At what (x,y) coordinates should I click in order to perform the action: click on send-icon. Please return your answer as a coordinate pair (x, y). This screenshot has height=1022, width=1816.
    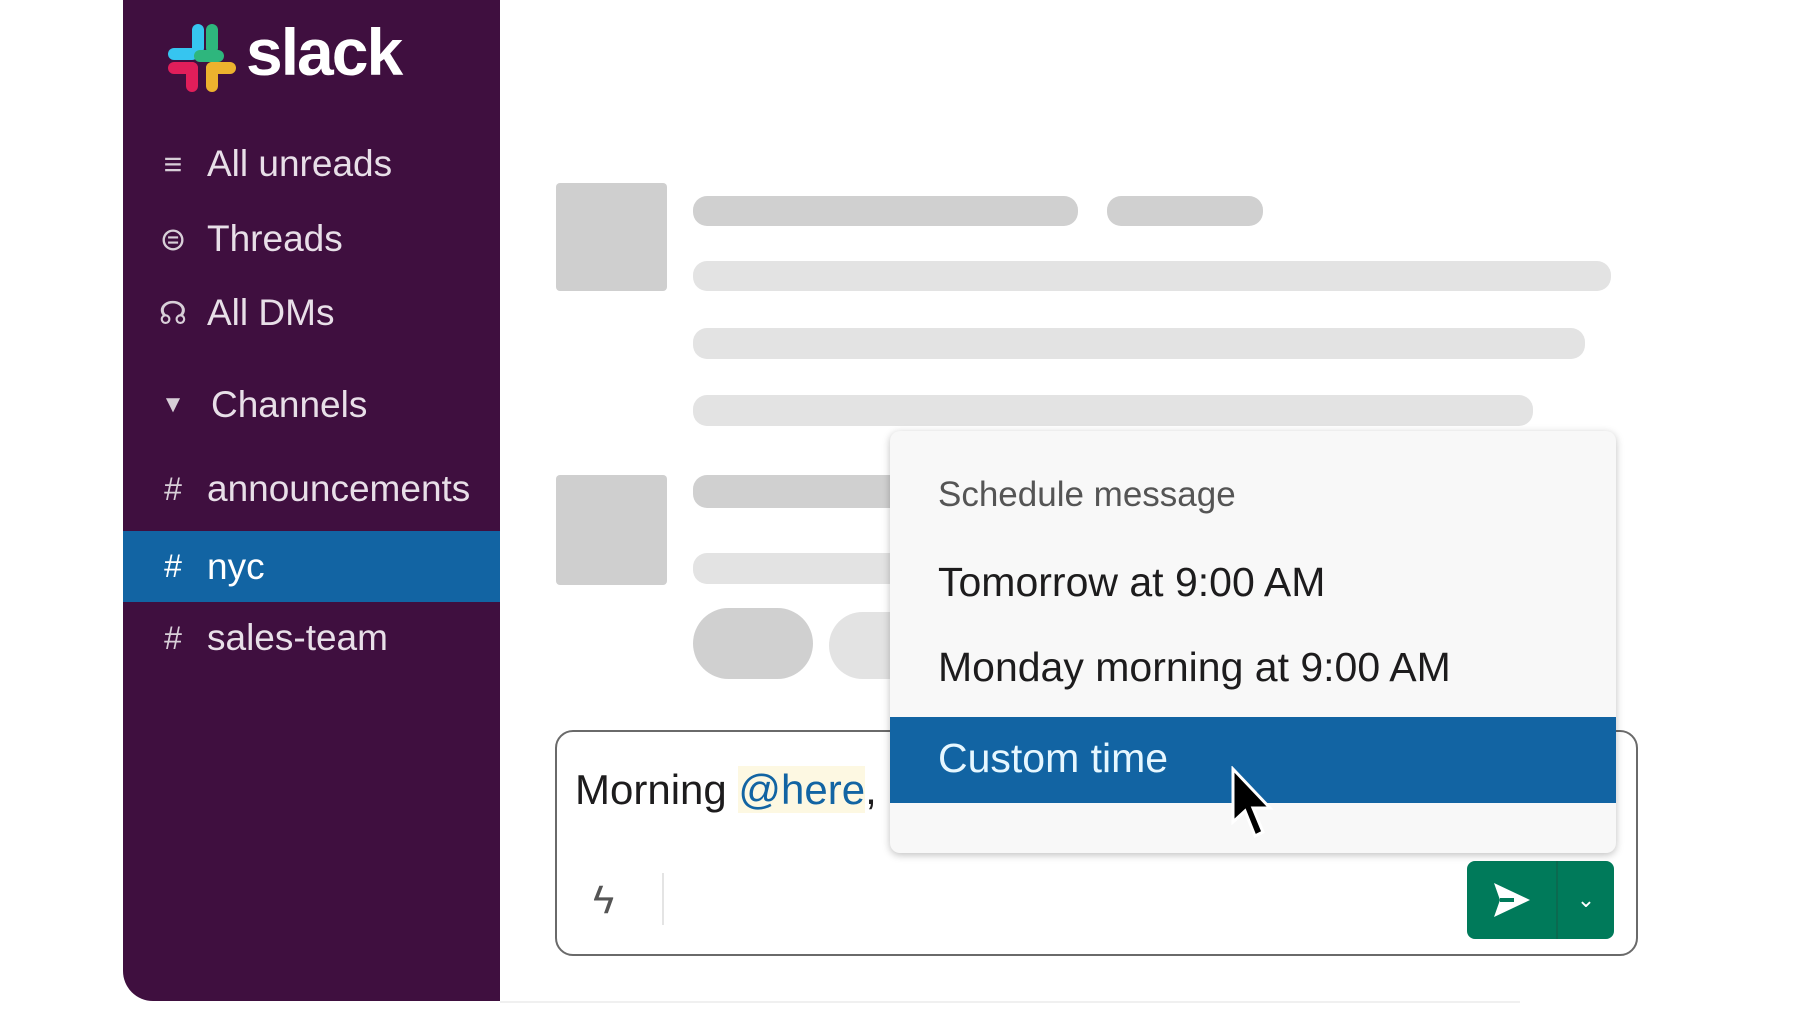
    Looking at the image, I should click on (1511, 900).